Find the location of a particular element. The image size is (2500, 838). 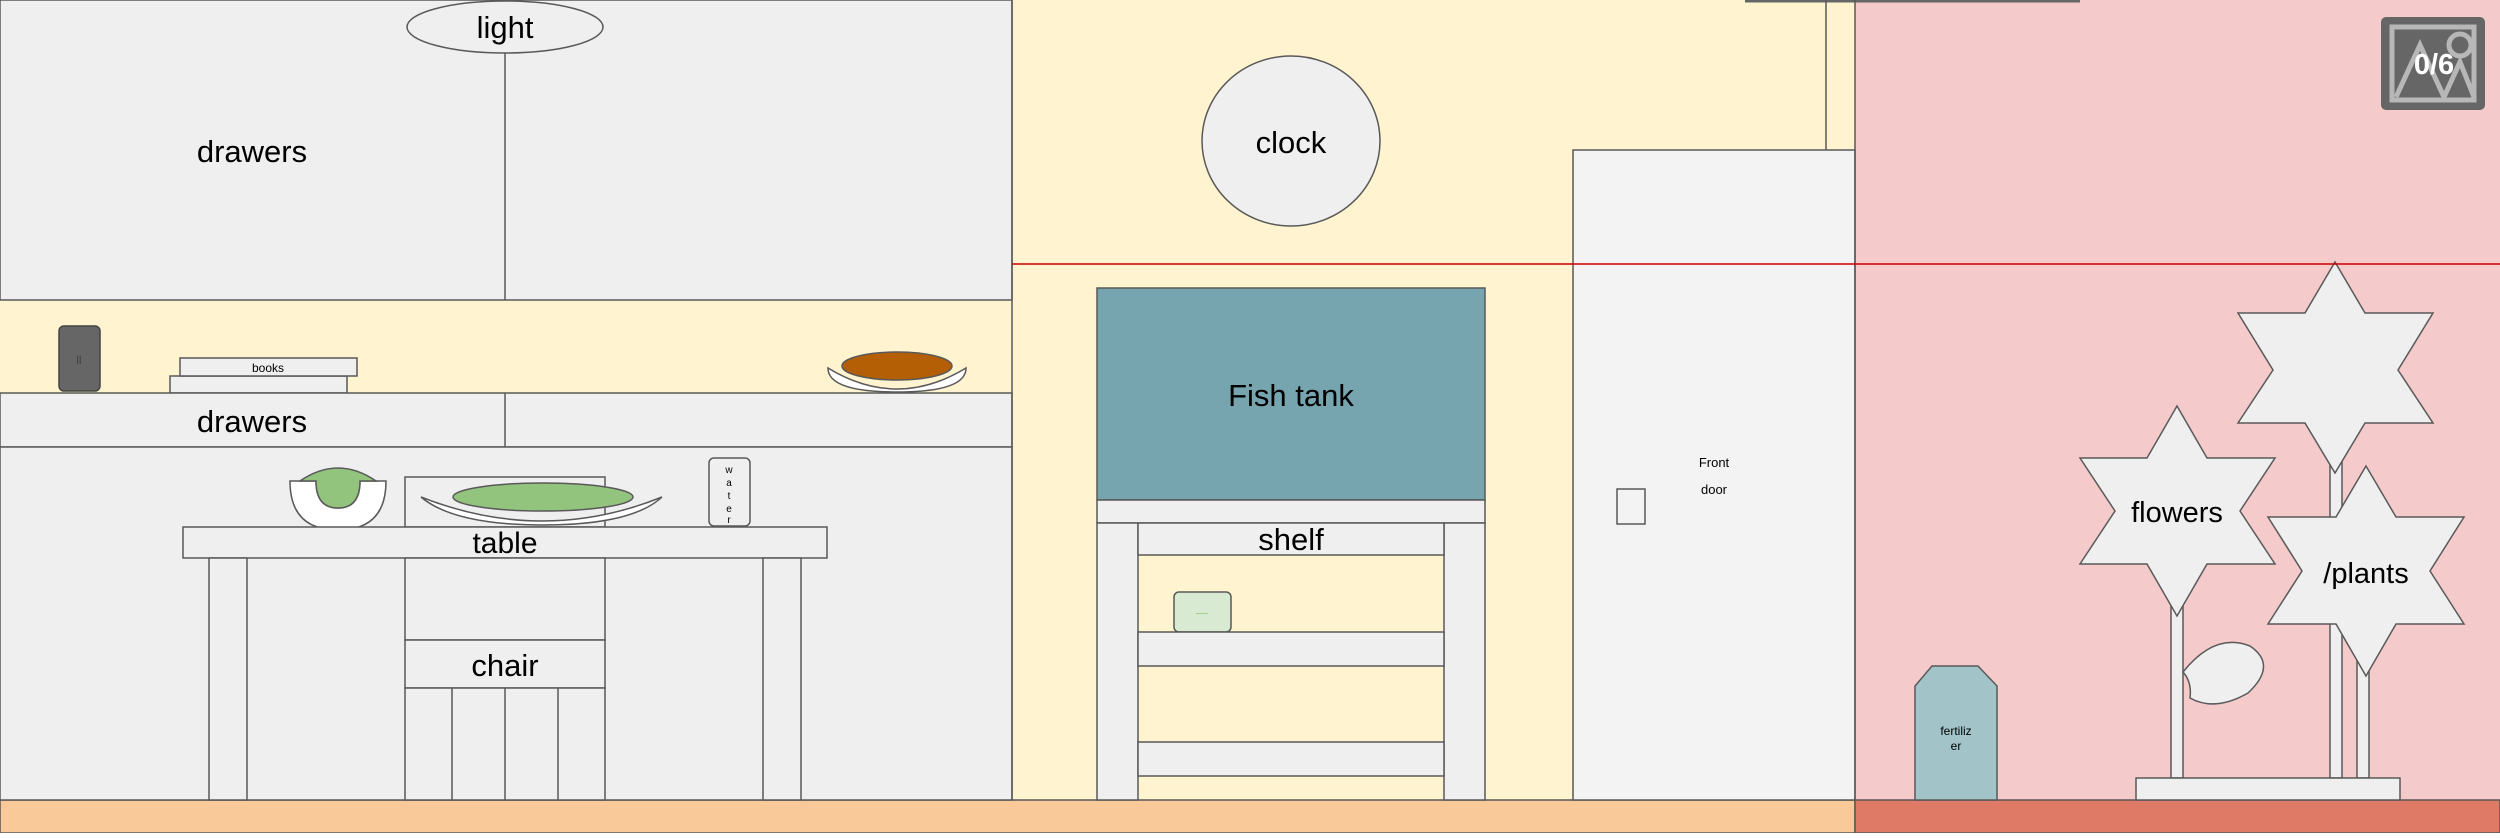

chair-back-lower is located at coordinates (505, 599).